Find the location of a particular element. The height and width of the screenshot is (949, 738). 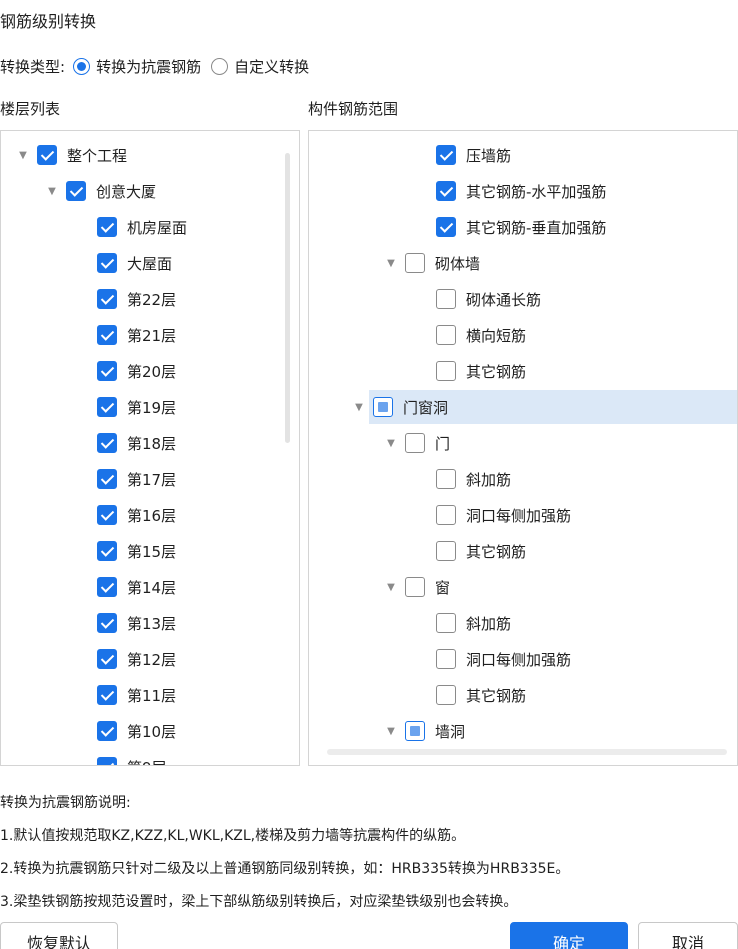

tree-node-group: ▼ 窗 is located at coordinates (415, 587).